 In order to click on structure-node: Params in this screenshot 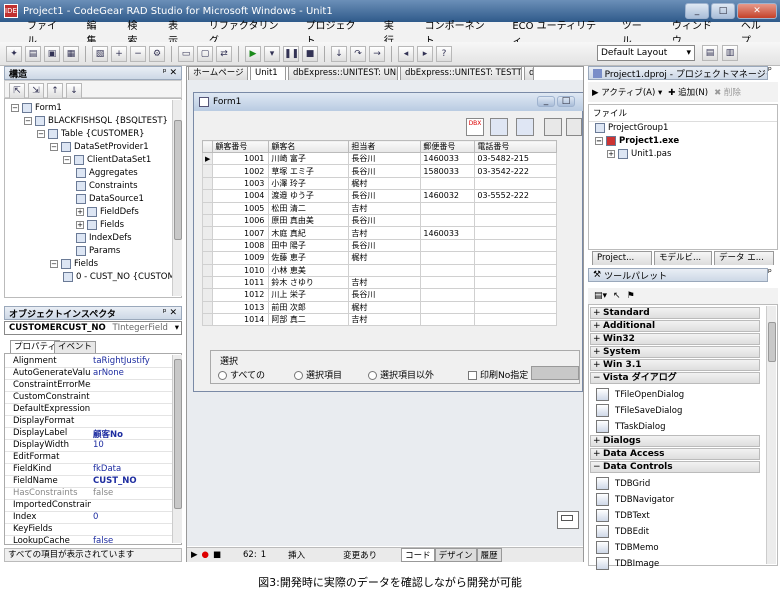, I will do `click(98, 251)`.